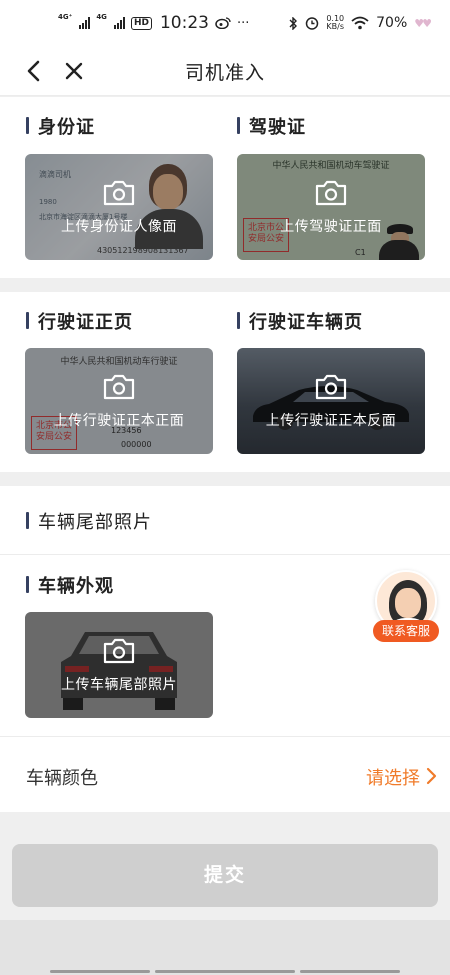 The image size is (450, 975). Describe the element at coordinates (300, 321) in the screenshot. I see `vehicle-license-vehicle-label: 行驶证车辆页` at that location.